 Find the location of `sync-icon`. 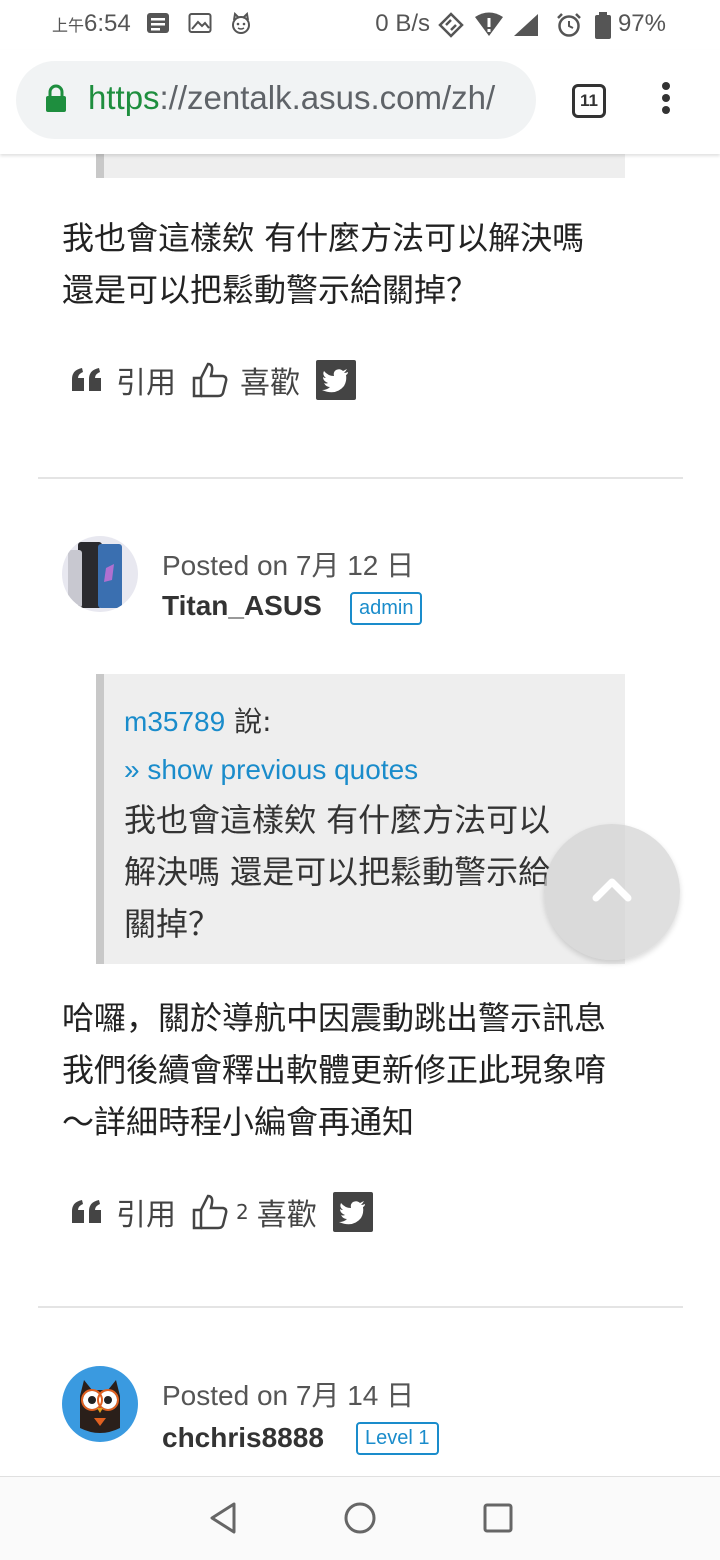

sync-icon is located at coordinates (451, 25).